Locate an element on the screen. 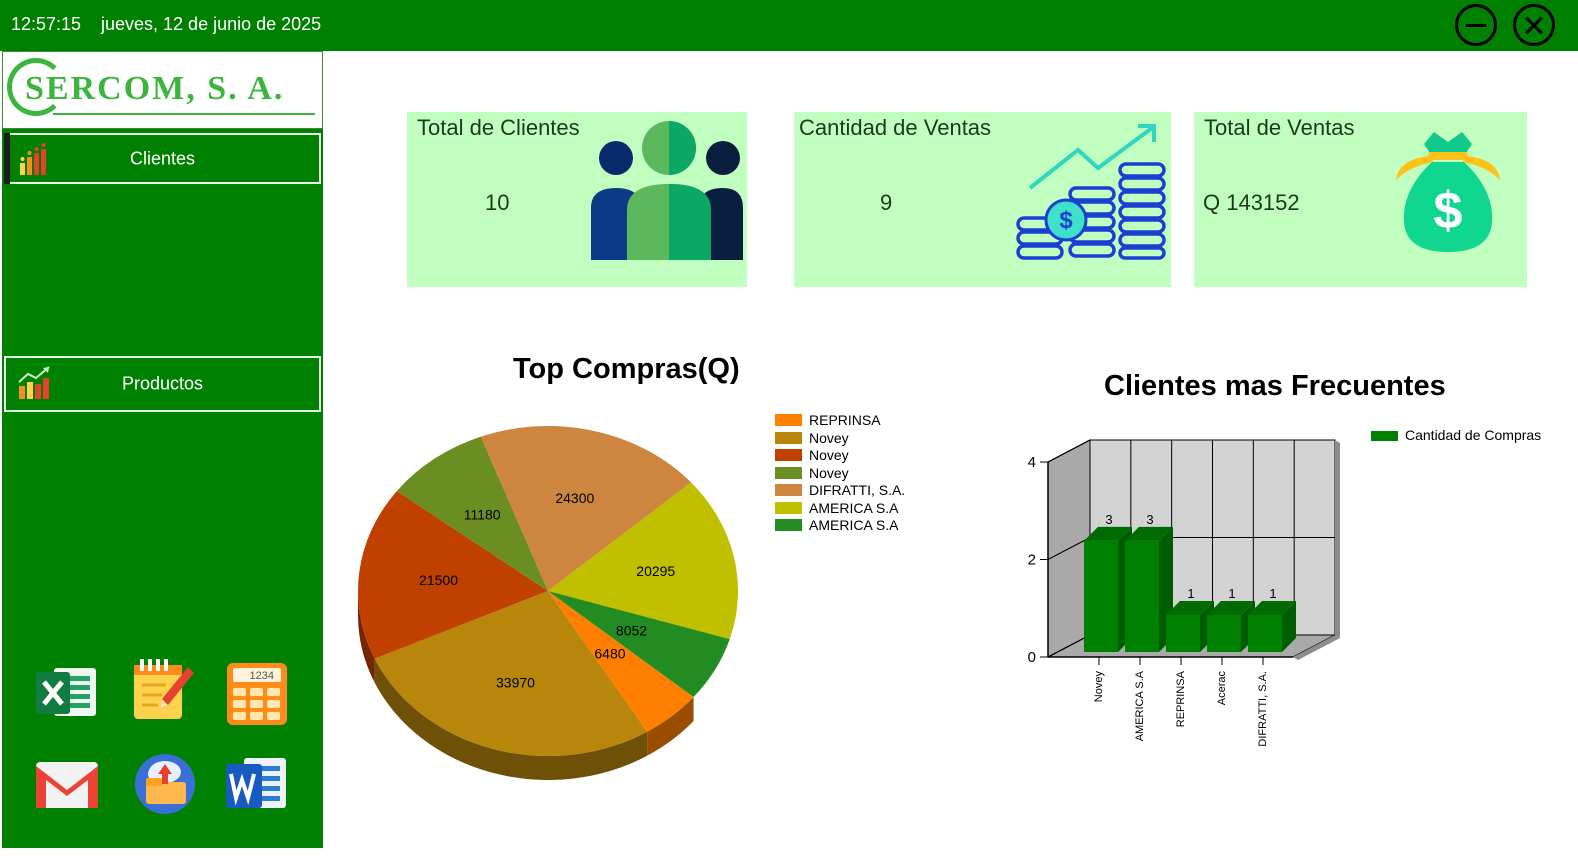 The height and width of the screenshot is (866, 1578). legend-label: REPRINSA is located at coordinates (845, 420).